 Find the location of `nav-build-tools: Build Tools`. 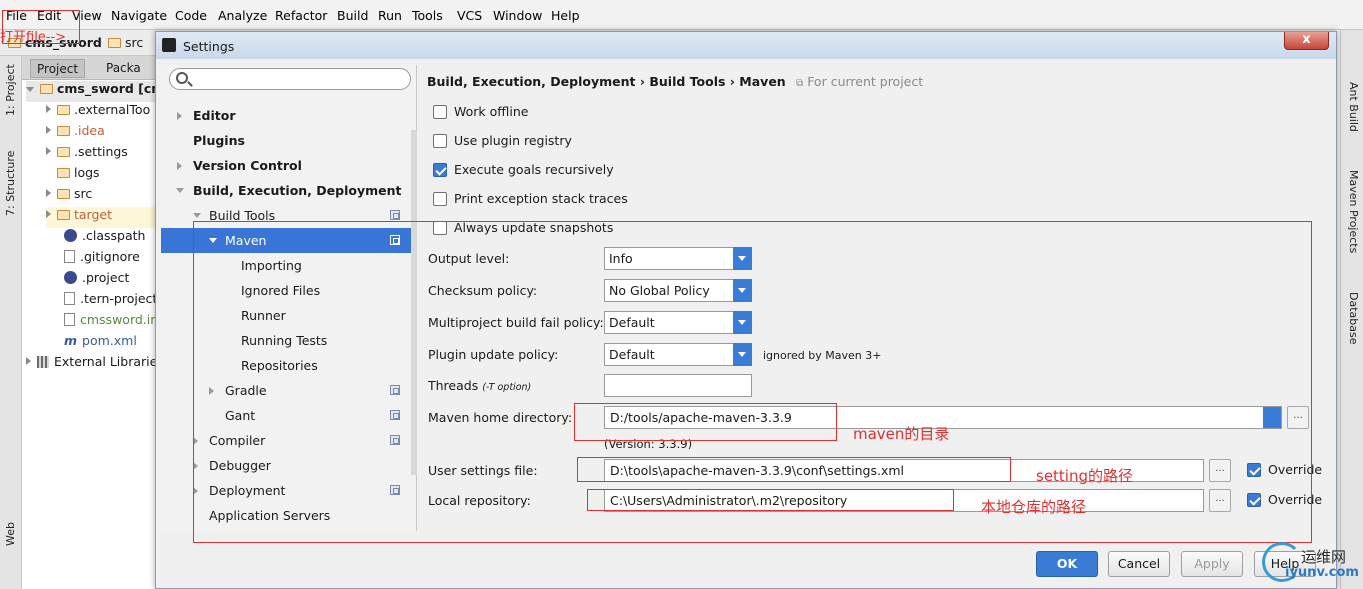

nav-build-tools: Build Tools is located at coordinates (286, 215).